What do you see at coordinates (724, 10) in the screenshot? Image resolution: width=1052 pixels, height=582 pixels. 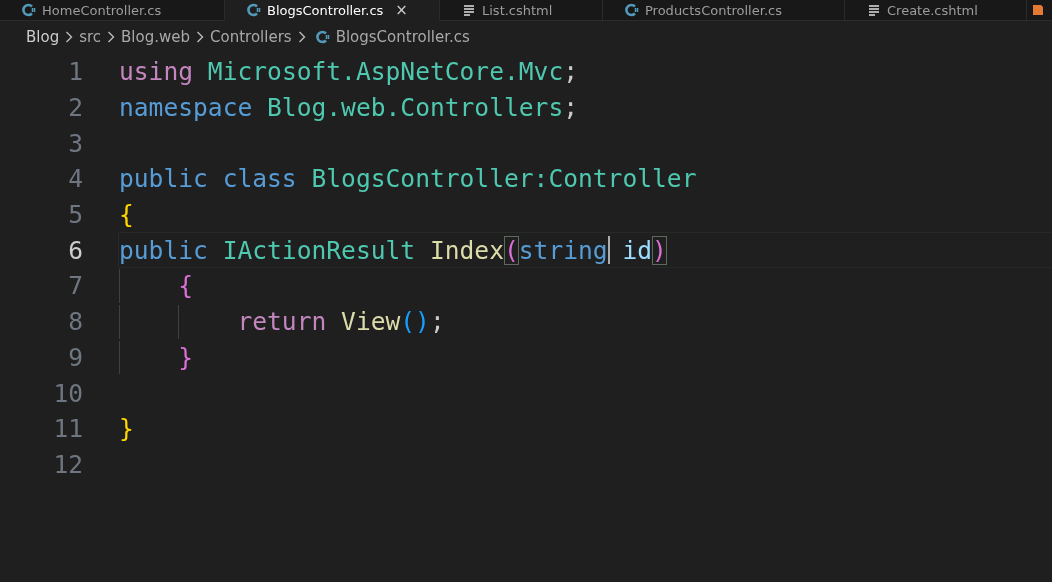 I see `editor-tab: ProductsController.cs` at bounding box center [724, 10].